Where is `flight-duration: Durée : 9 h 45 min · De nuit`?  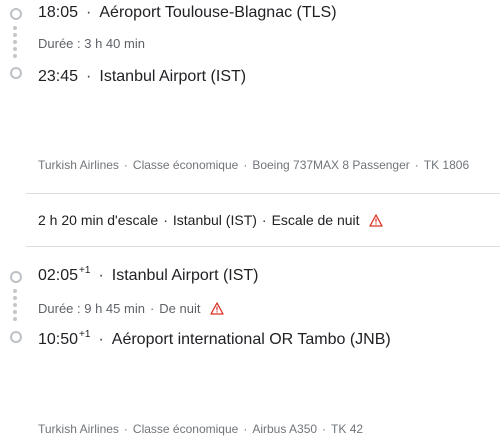
flight-duration: Durée : 9 h 45 min · De nuit is located at coordinates (131, 309).